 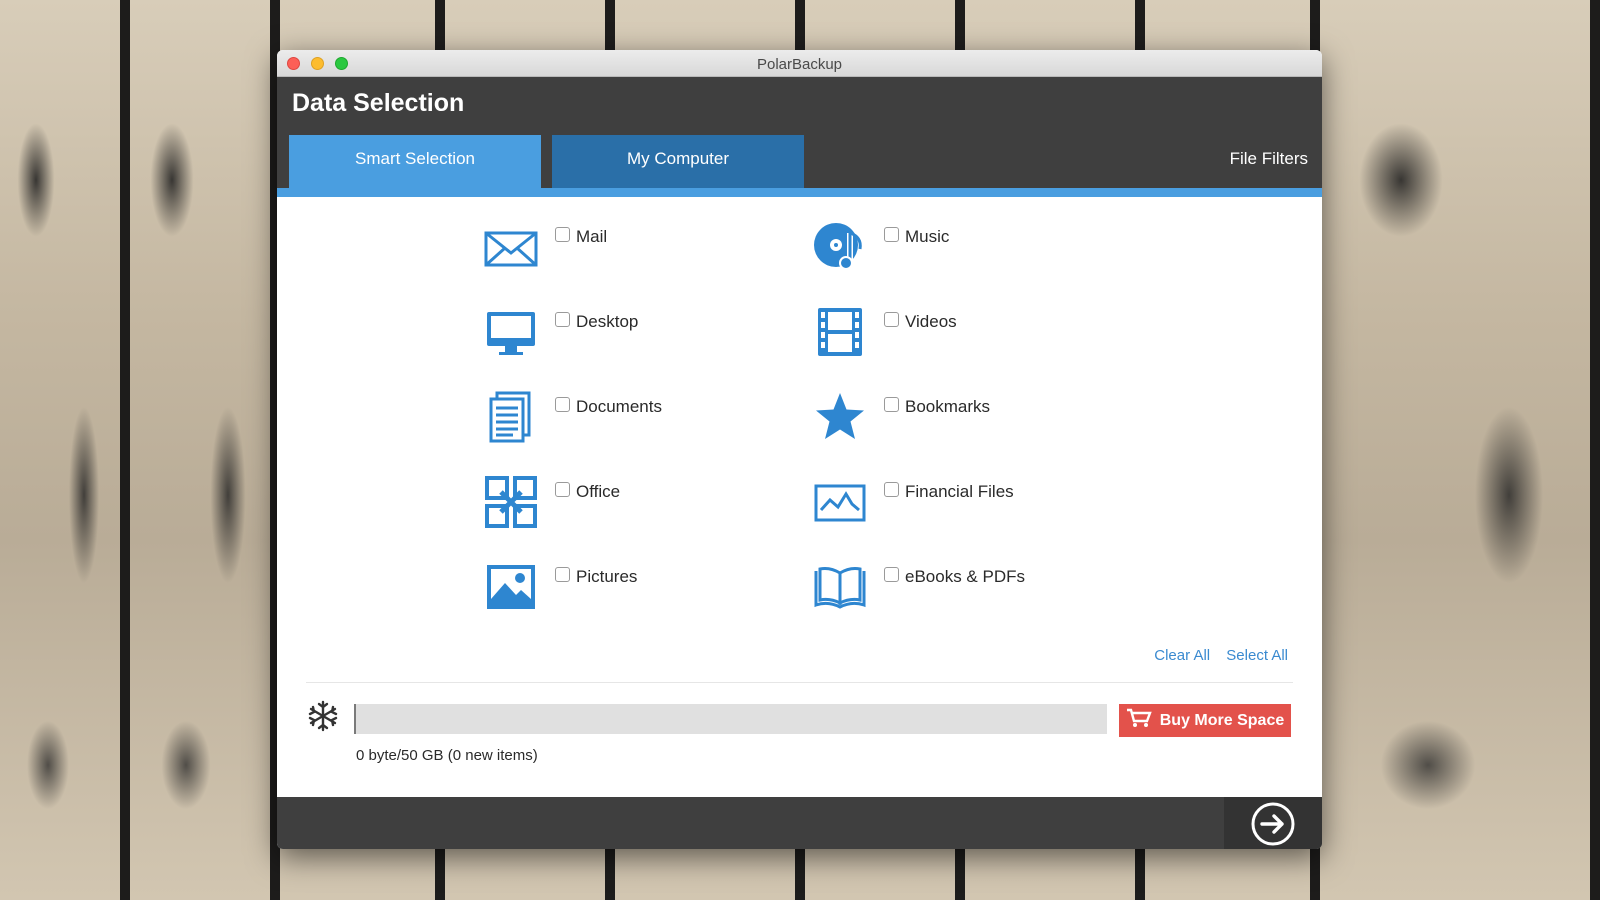 What do you see at coordinates (891, 489) in the screenshot?
I see `financial-files-checkbox` at bounding box center [891, 489].